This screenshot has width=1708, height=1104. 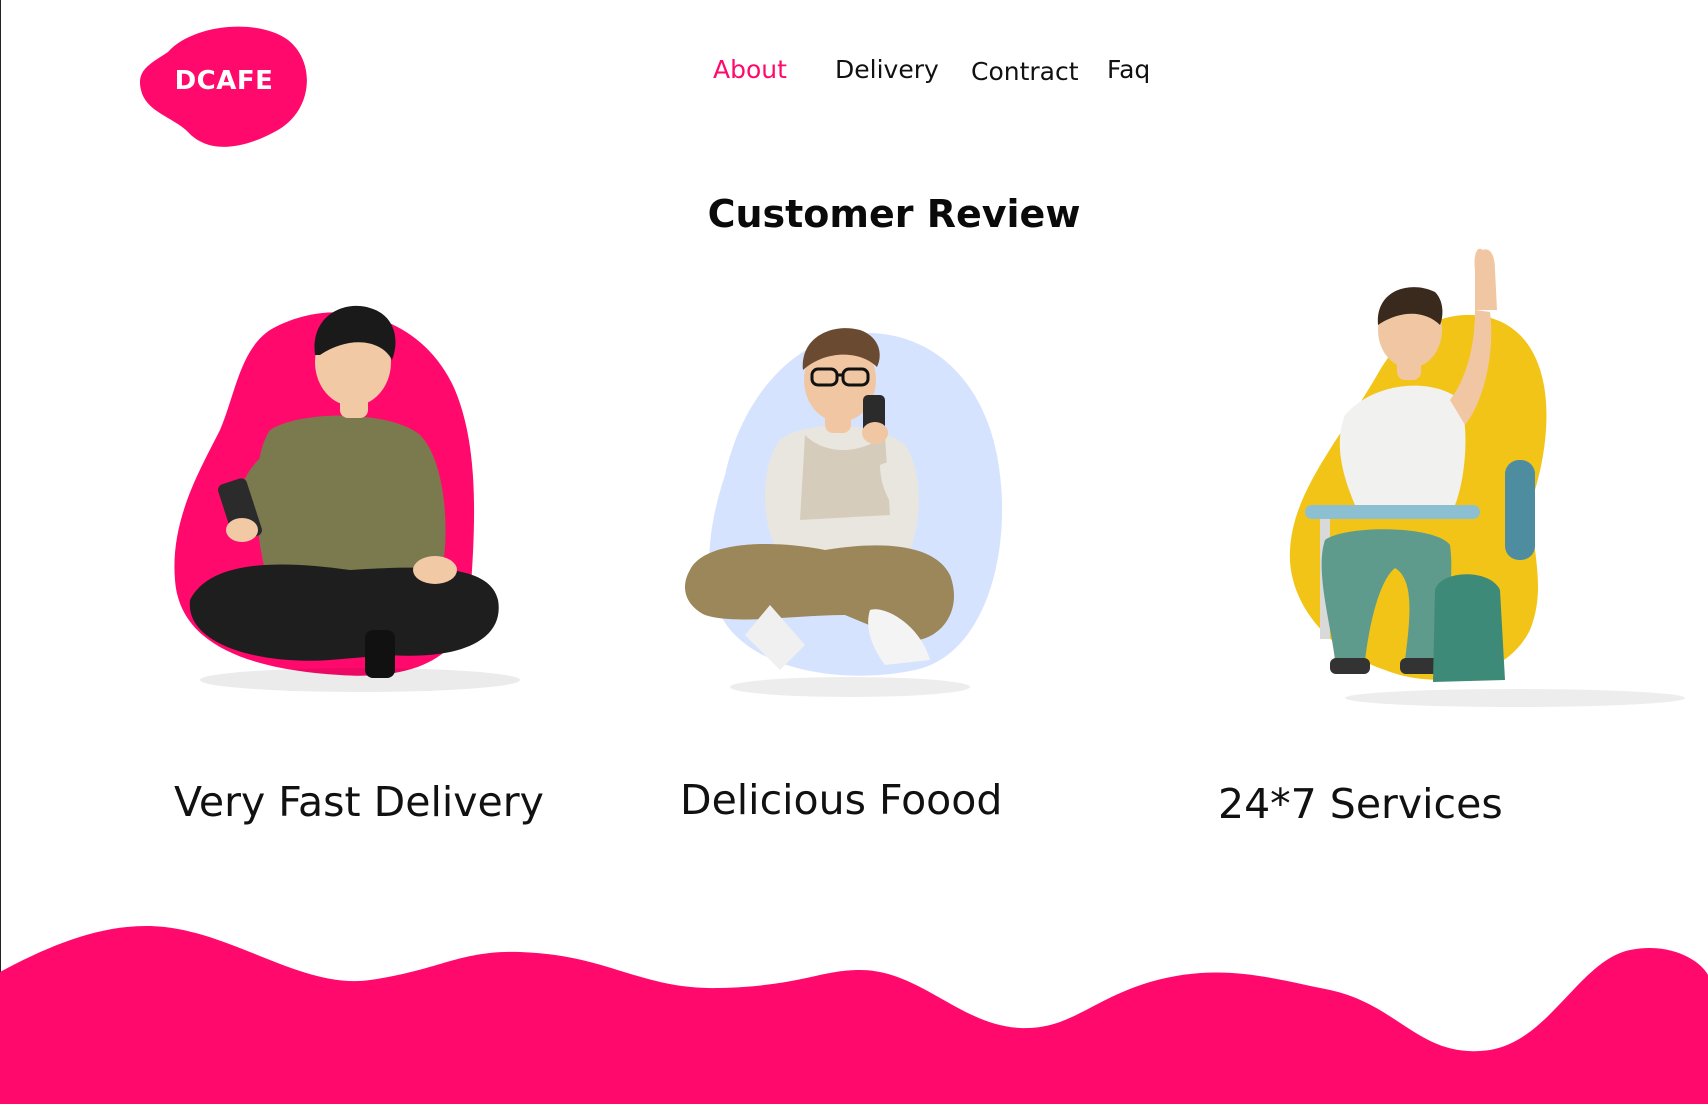 What do you see at coordinates (750, 69) in the screenshot?
I see `nav-item-about: About` at bounding box center [750, 69].